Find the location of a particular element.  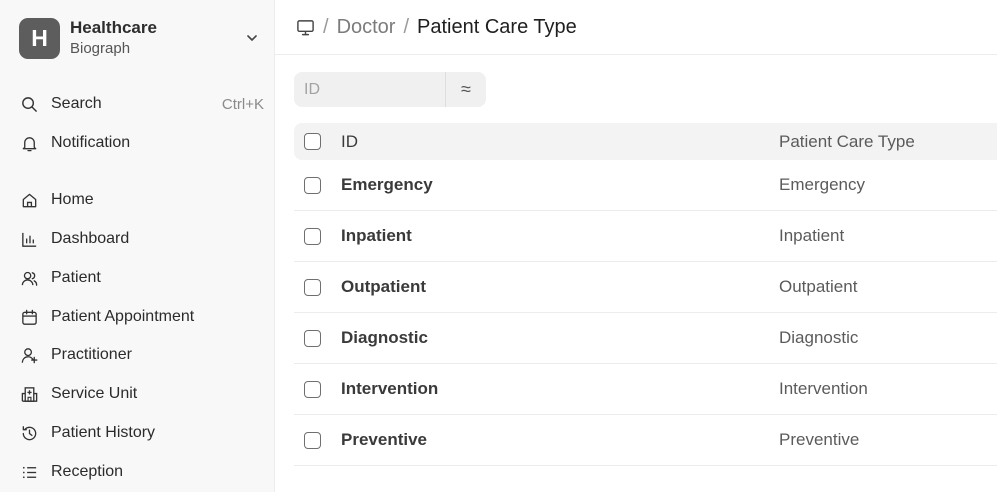

row-patient-care-type: Emergency is located at coordinates (822, 184).